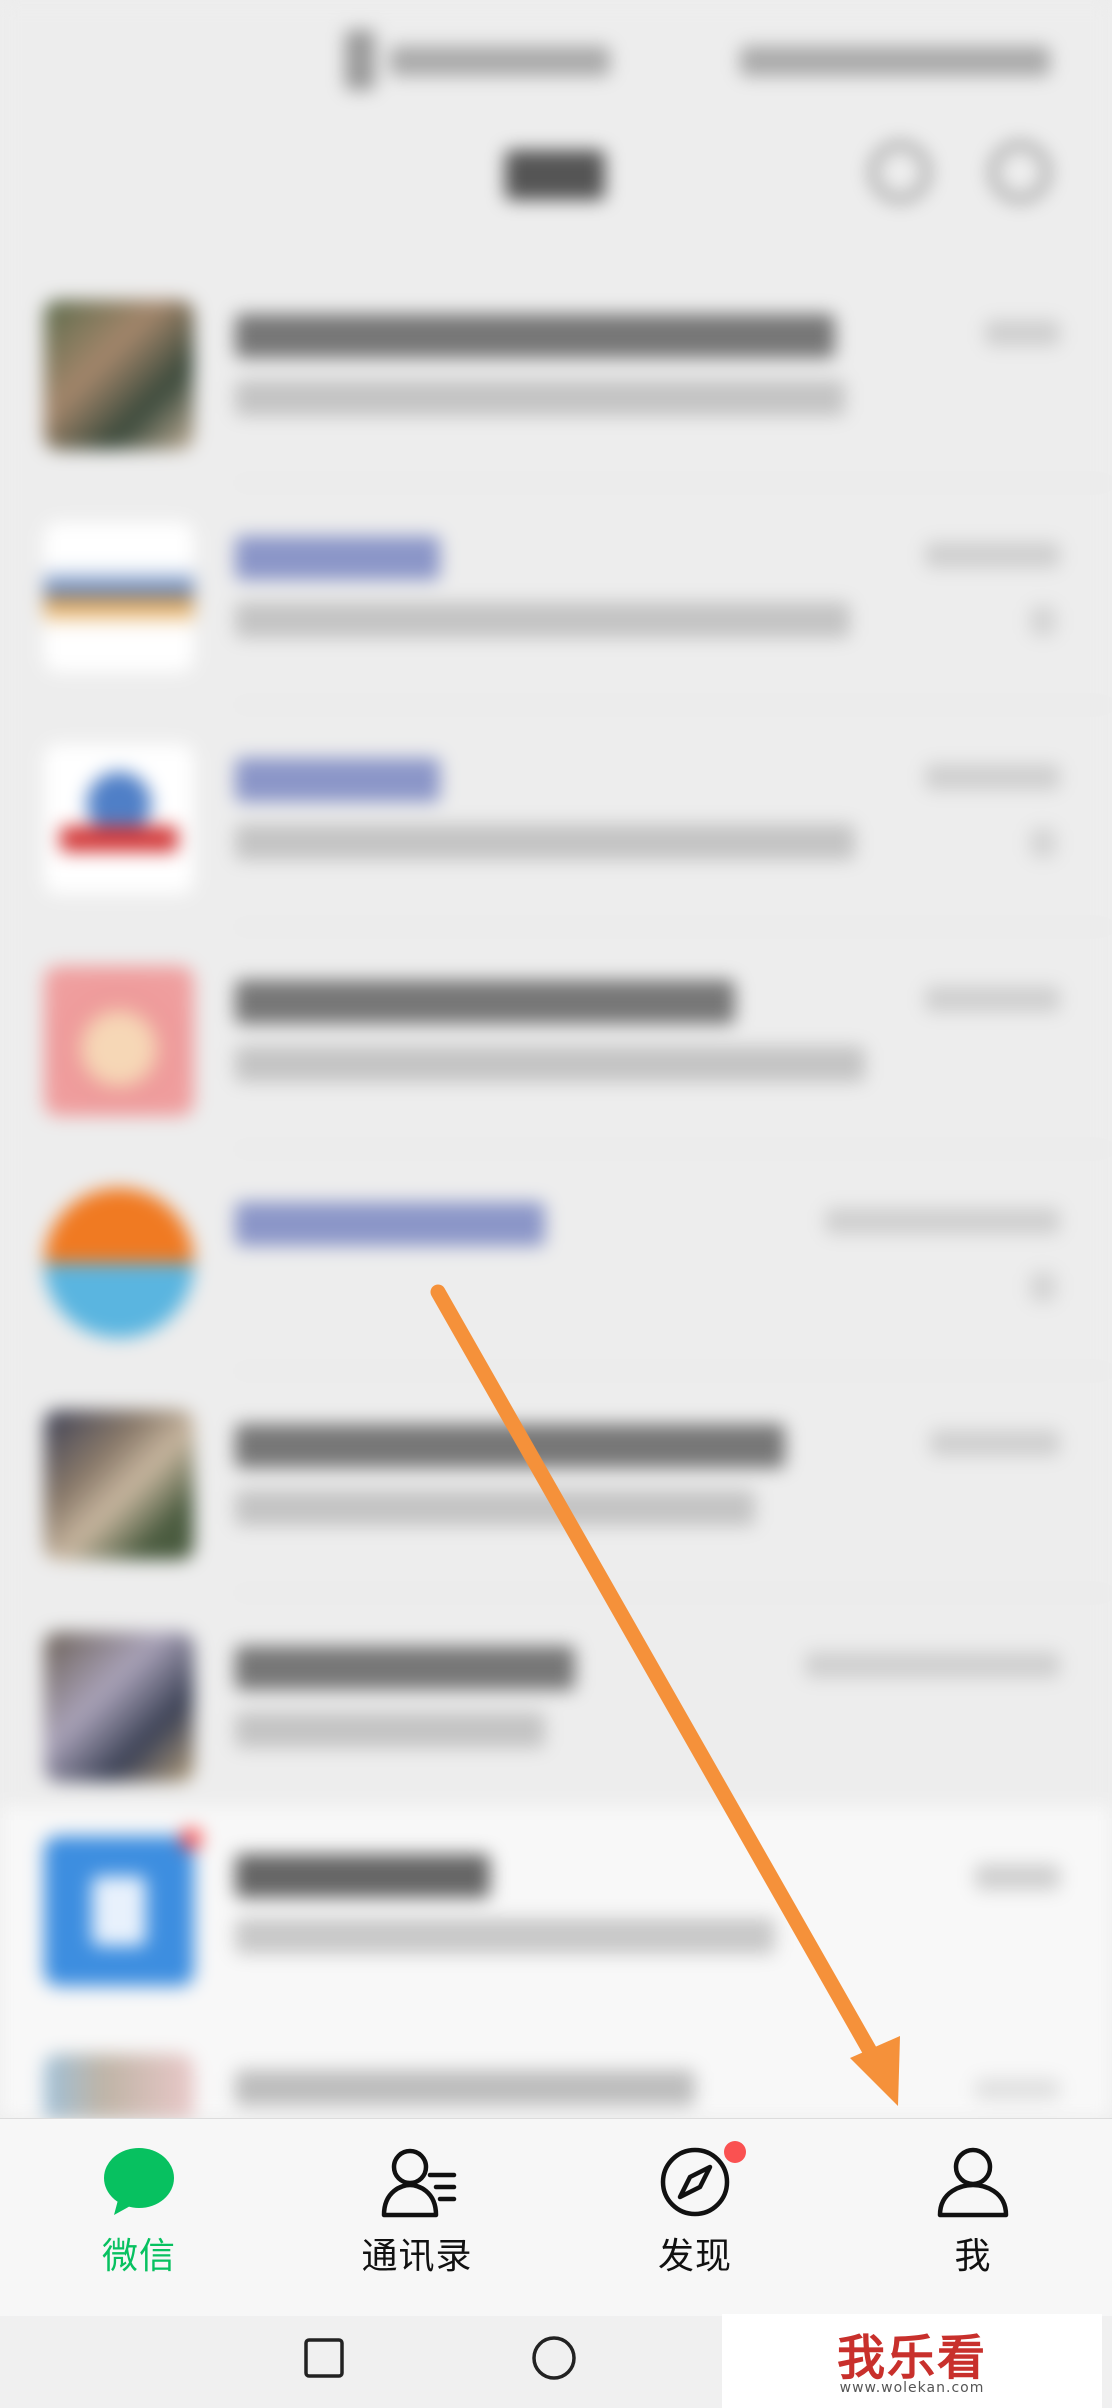  I want to click on tab-discover: 发现, so click(695, 2218).